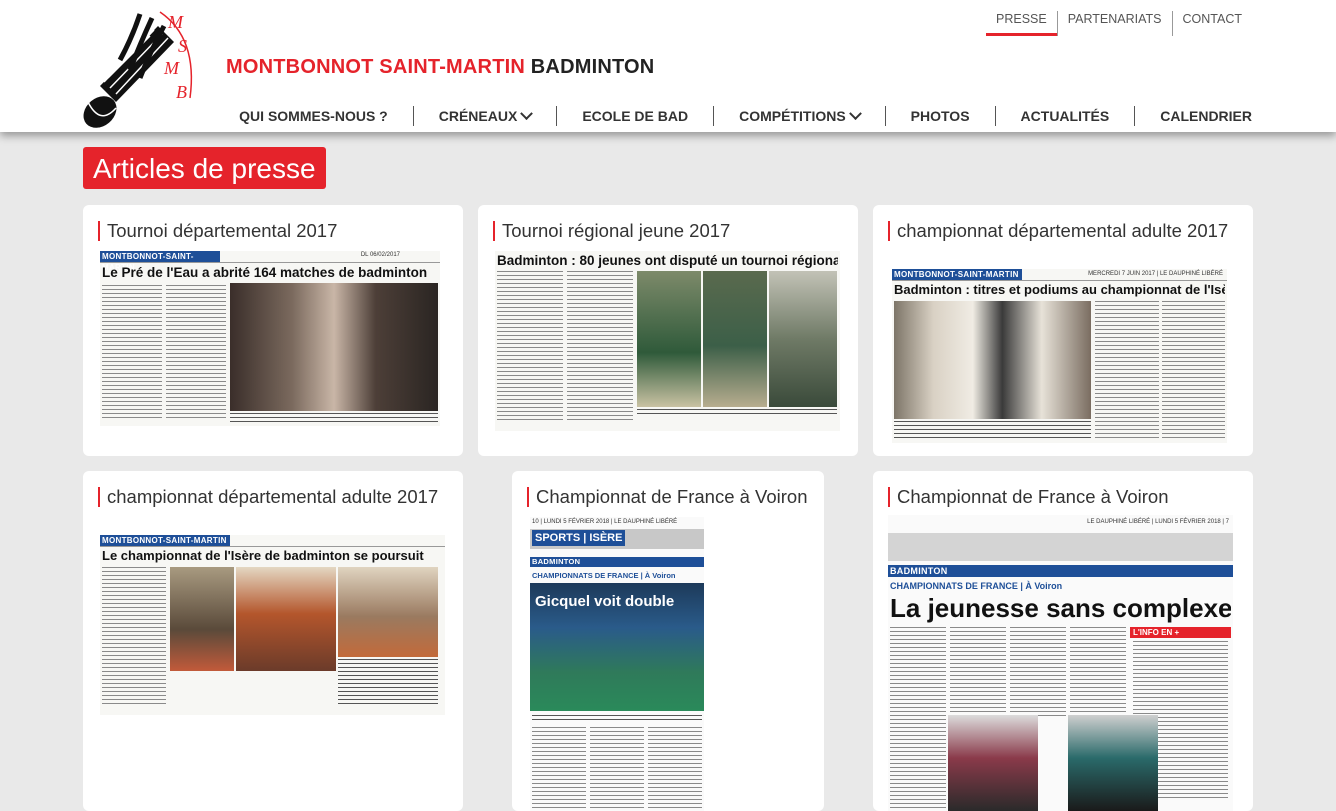  I want to click on site-title-dark: BADMINTON, so click(592, 67).